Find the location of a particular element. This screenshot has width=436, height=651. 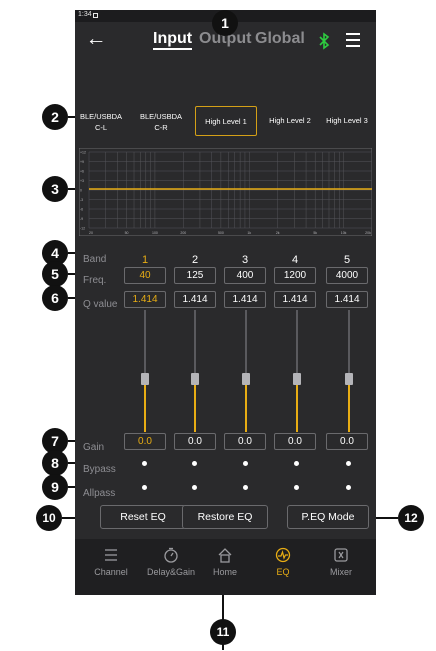

channel-tab-sublabel: C-R is located at coordinates (161, 127).